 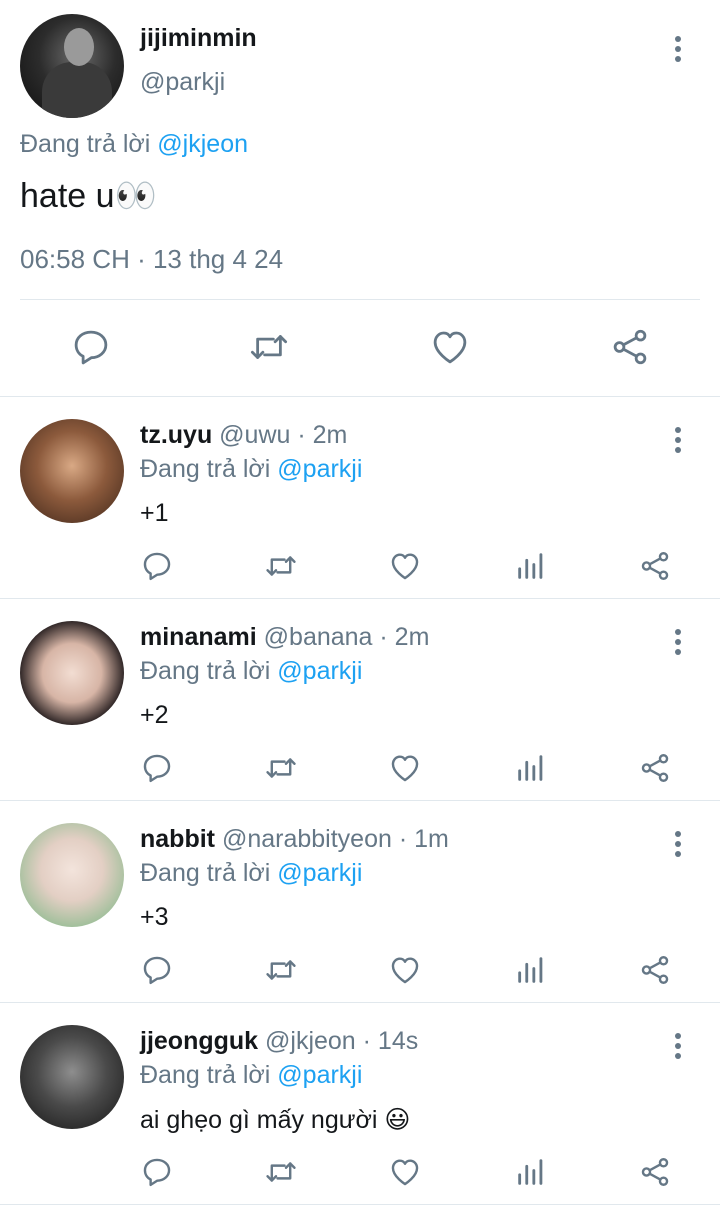 What do you see at coordinates (154, 513) in the screenshot?
I see `tweet-text: +1` at bounding box center [154, 513].